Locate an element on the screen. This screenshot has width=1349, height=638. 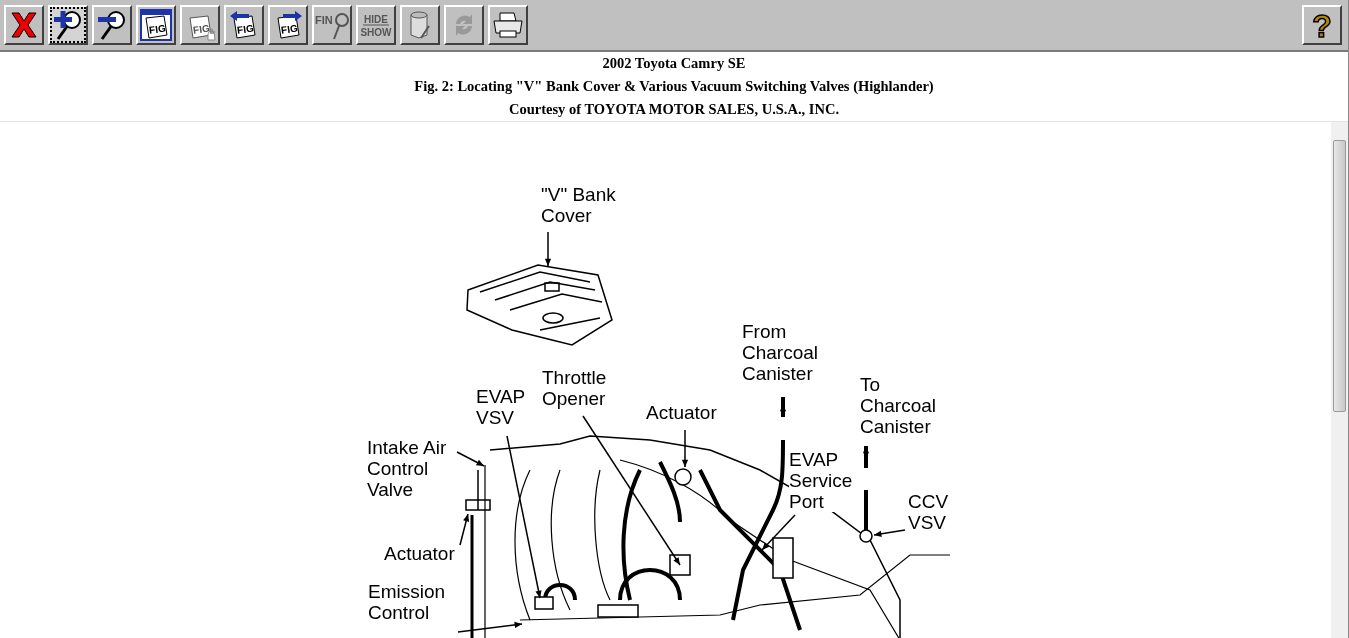
close-icon is located at coordinates (24, 25).